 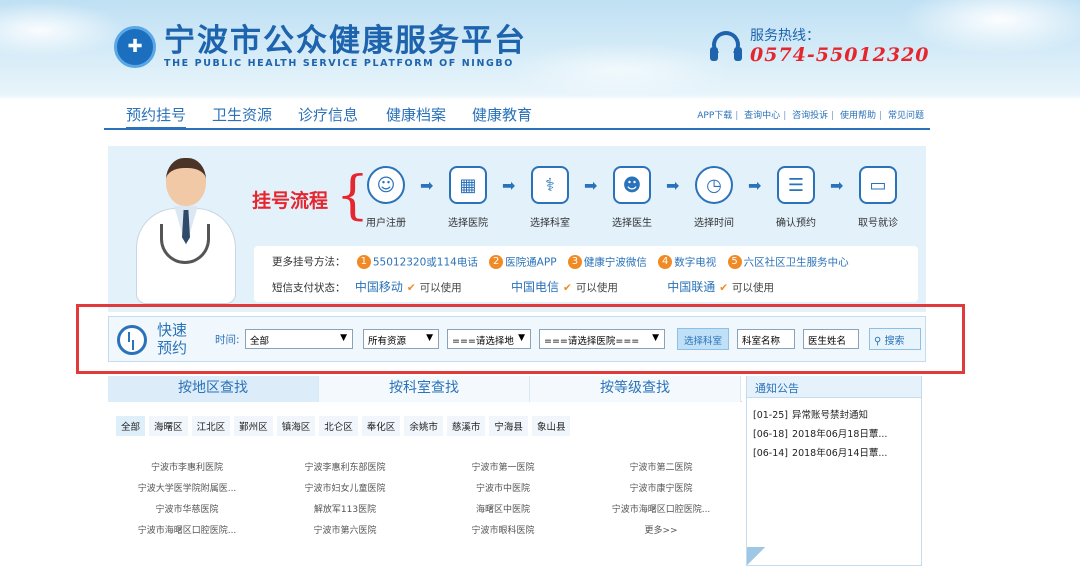 I want to click on district-item: 北仑区, so click(x=338, y=426).